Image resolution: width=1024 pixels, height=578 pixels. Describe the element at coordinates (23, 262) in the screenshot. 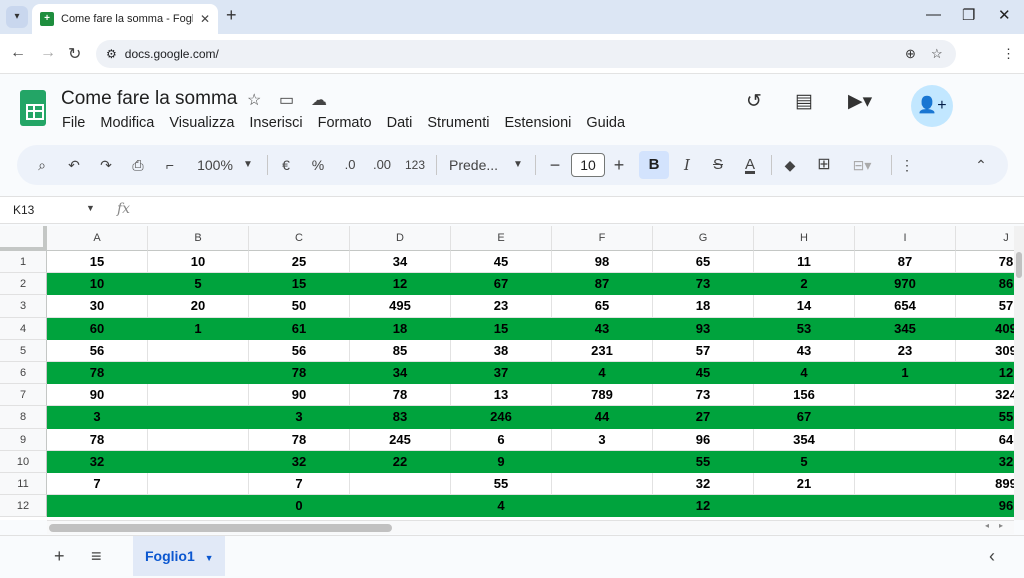

I see `row-header: 1` at that location.